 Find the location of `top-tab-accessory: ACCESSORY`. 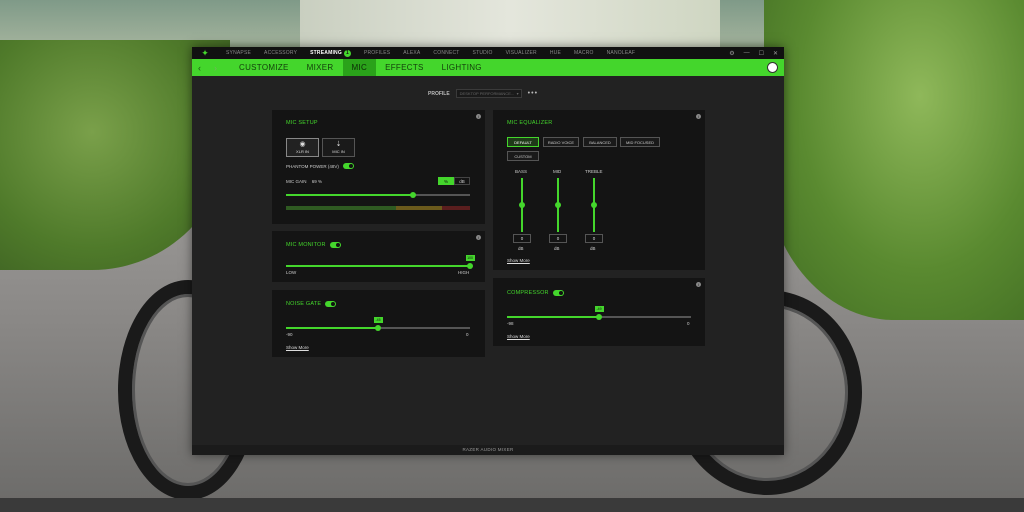

top-tab-accessory: ACCESSORY is located at coordinates (280, 53).